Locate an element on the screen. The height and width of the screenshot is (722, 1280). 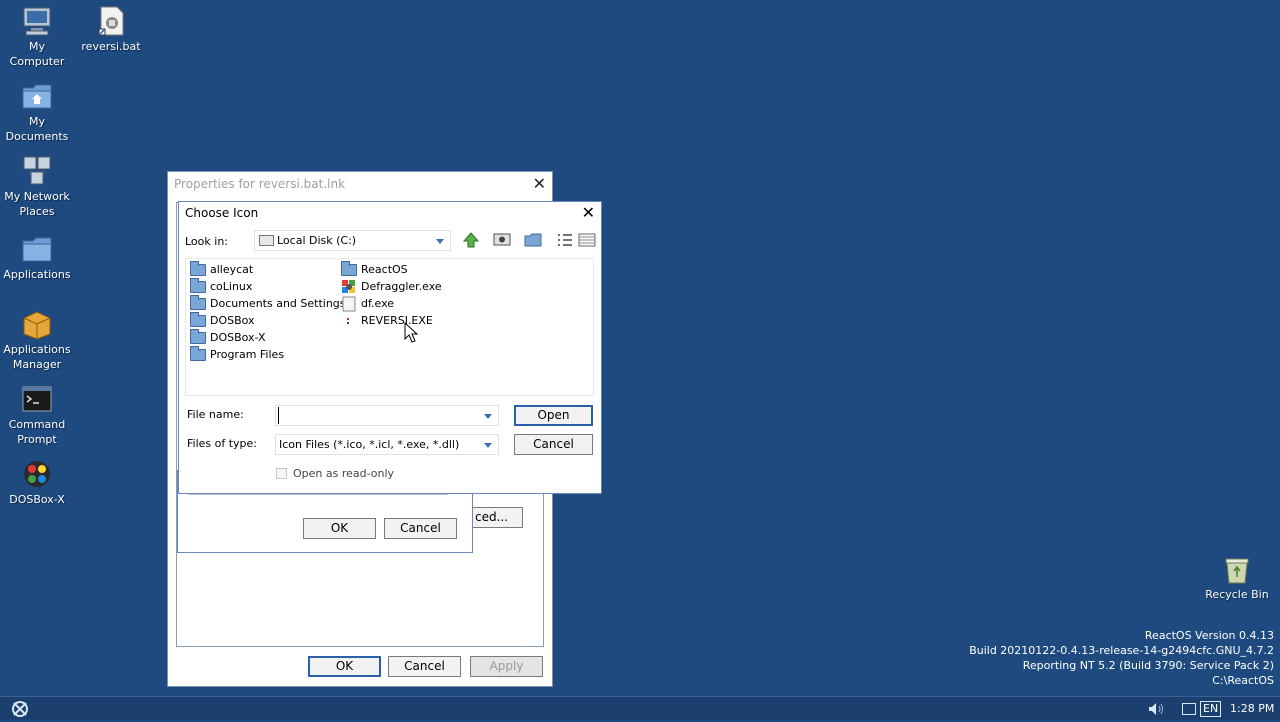
network-icon is located at coordinates (37, 171).